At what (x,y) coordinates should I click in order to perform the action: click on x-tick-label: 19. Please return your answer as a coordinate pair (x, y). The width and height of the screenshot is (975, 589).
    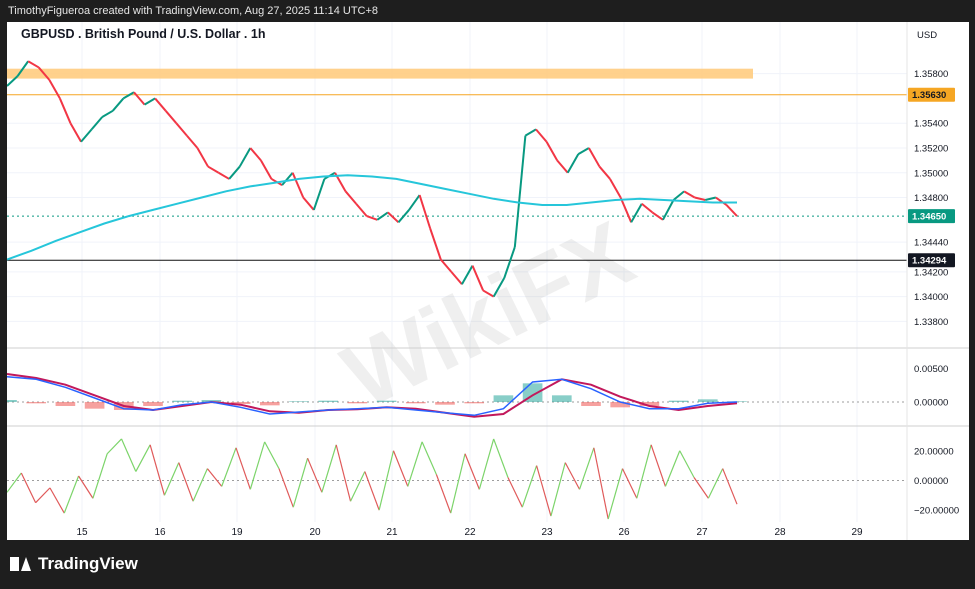
    Looking at the image, I should click on (237, 532).